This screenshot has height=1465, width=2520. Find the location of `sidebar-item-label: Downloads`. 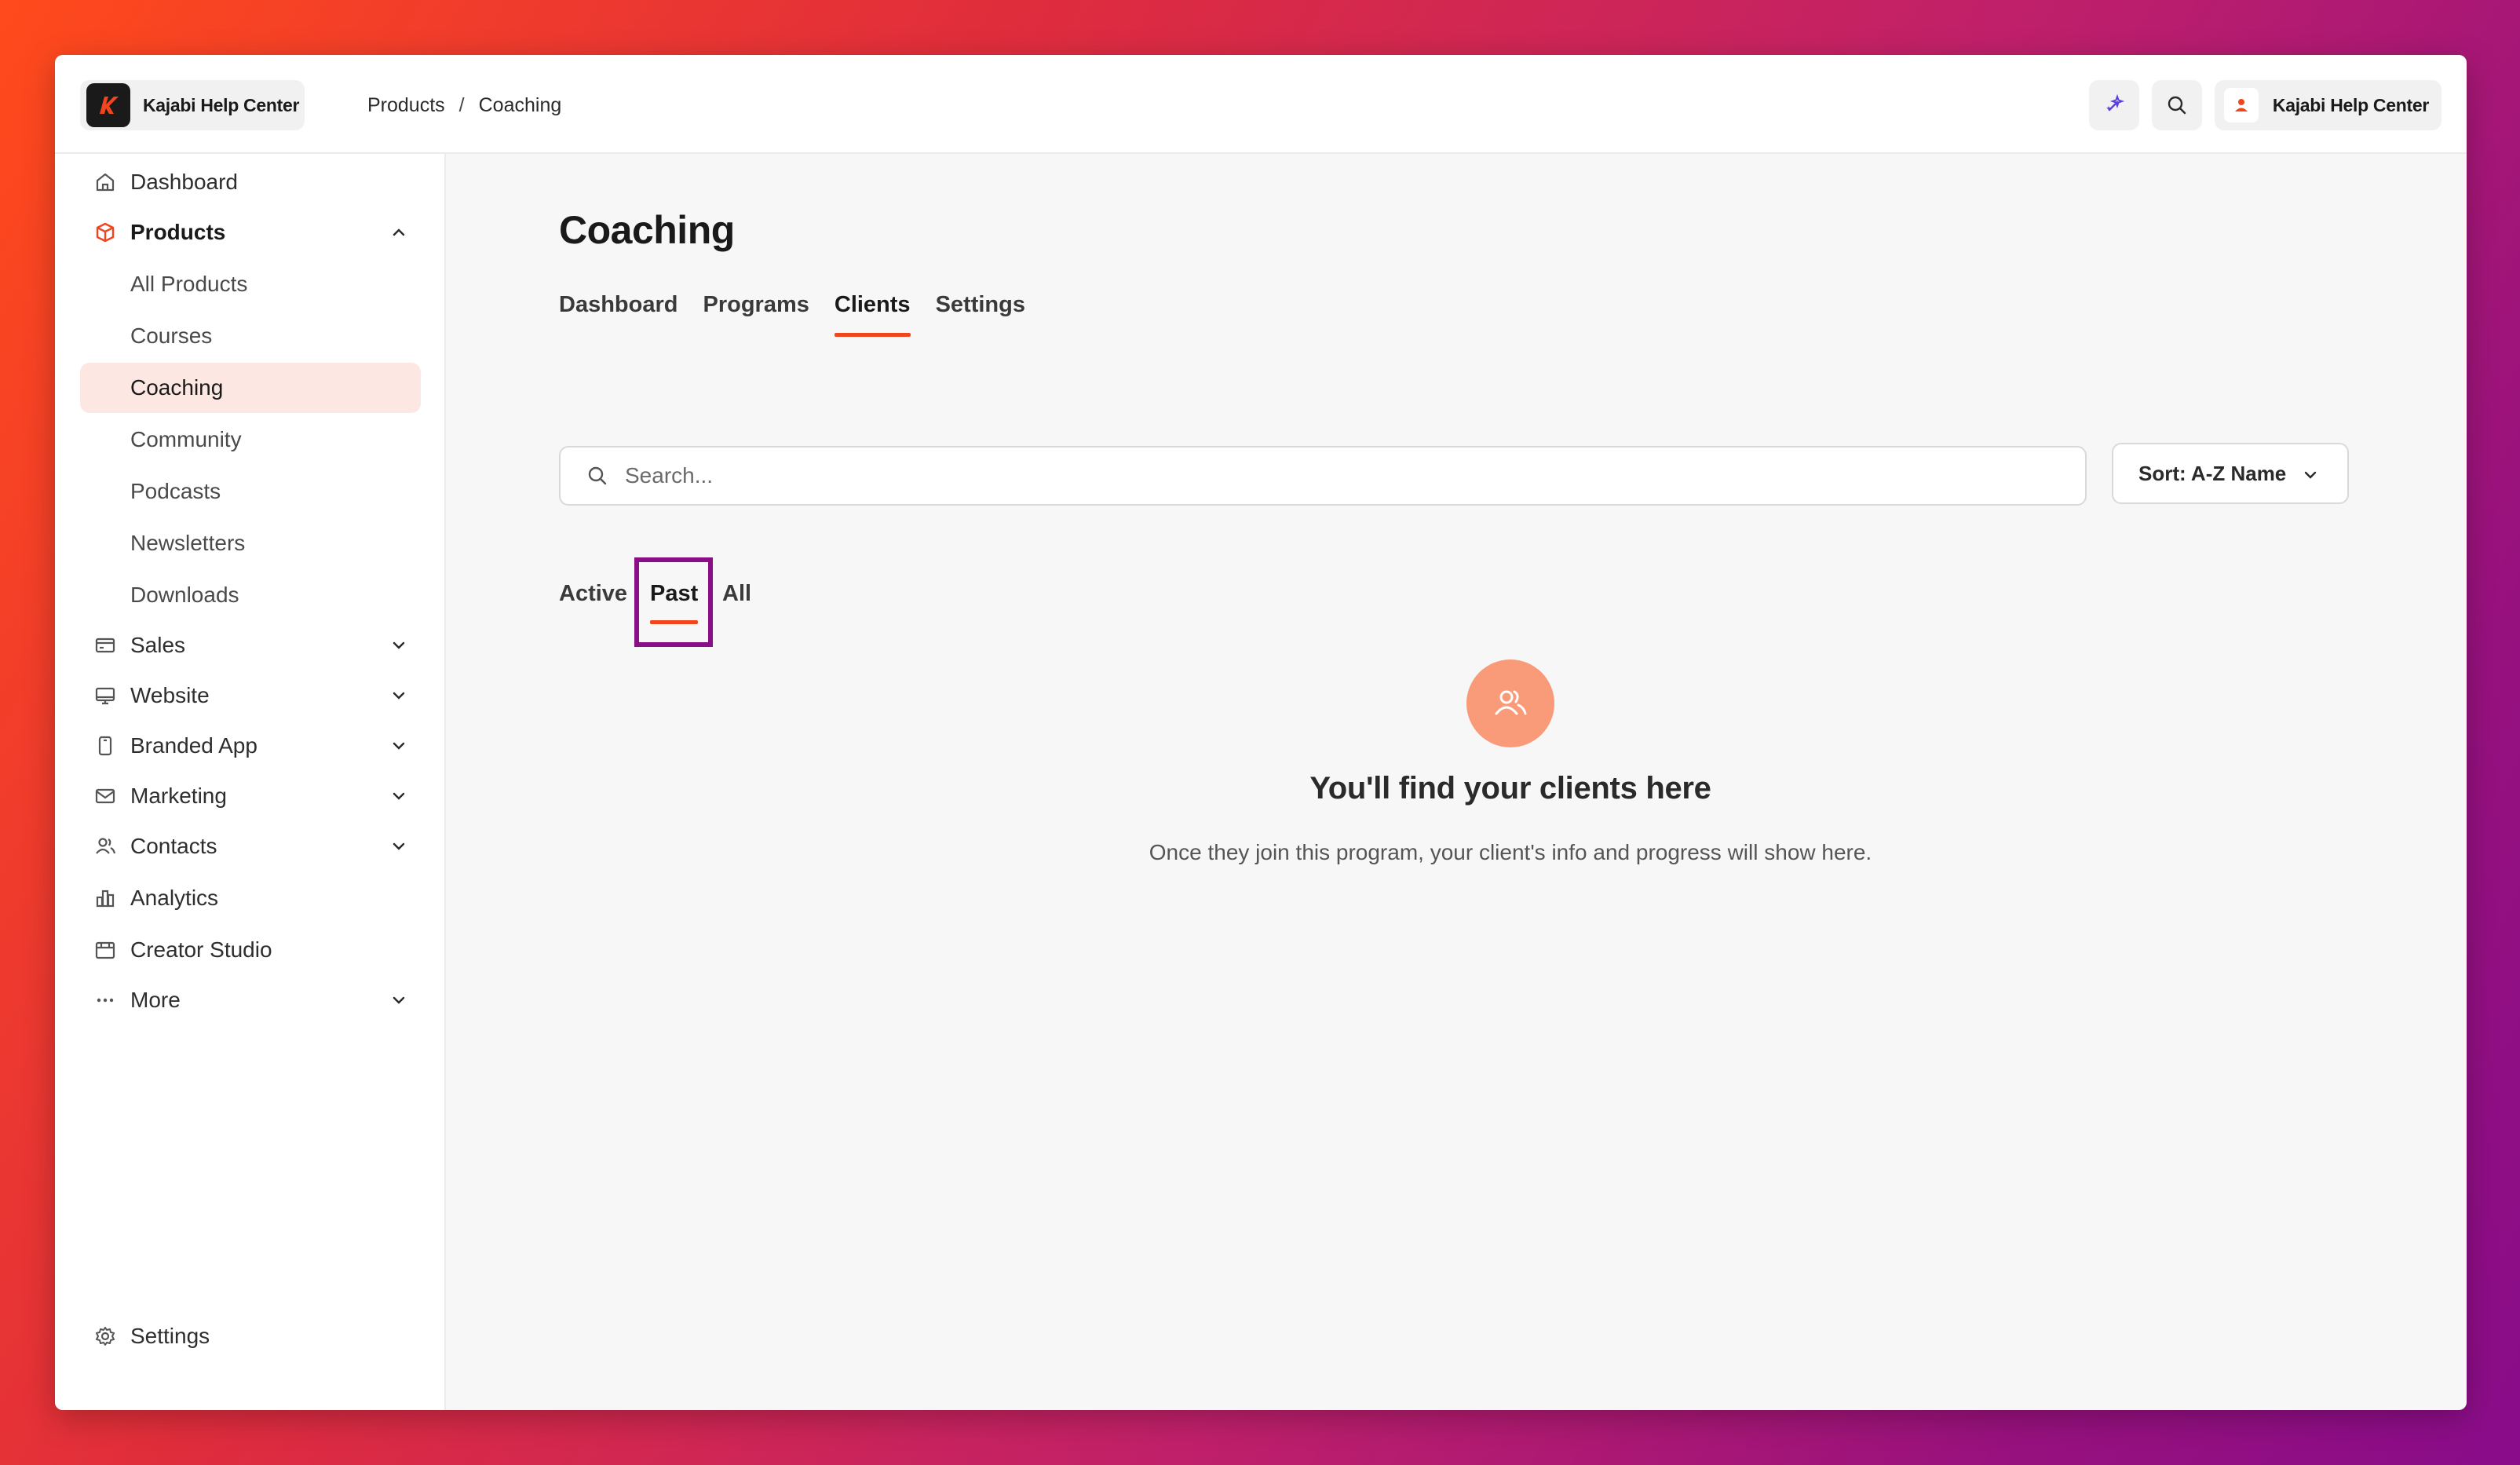

sidebar-item-label: Downloads is located at coordinates (184, 595).